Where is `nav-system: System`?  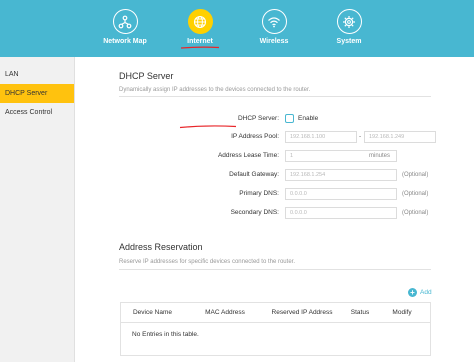
nav-system: System is located at coordinates (349, 27).